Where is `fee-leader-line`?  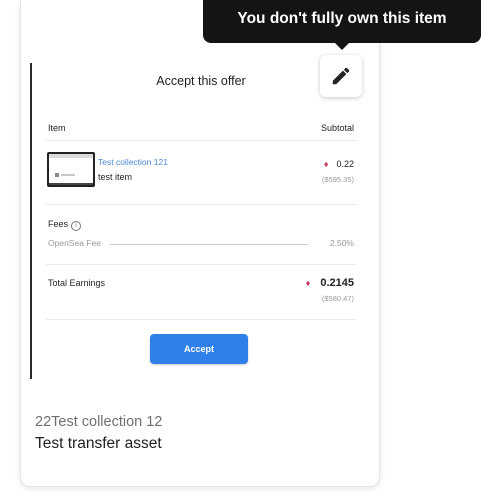
fee-leader-line is located at coordinates (209, 244).